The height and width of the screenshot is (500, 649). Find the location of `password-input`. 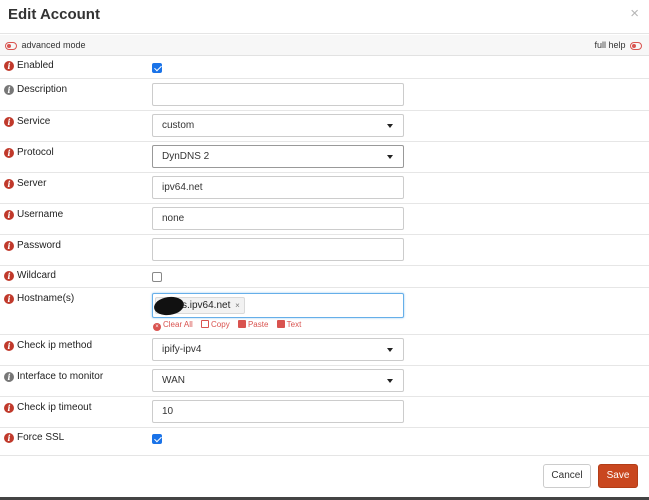

password-input is located at coordinates (278, 249).